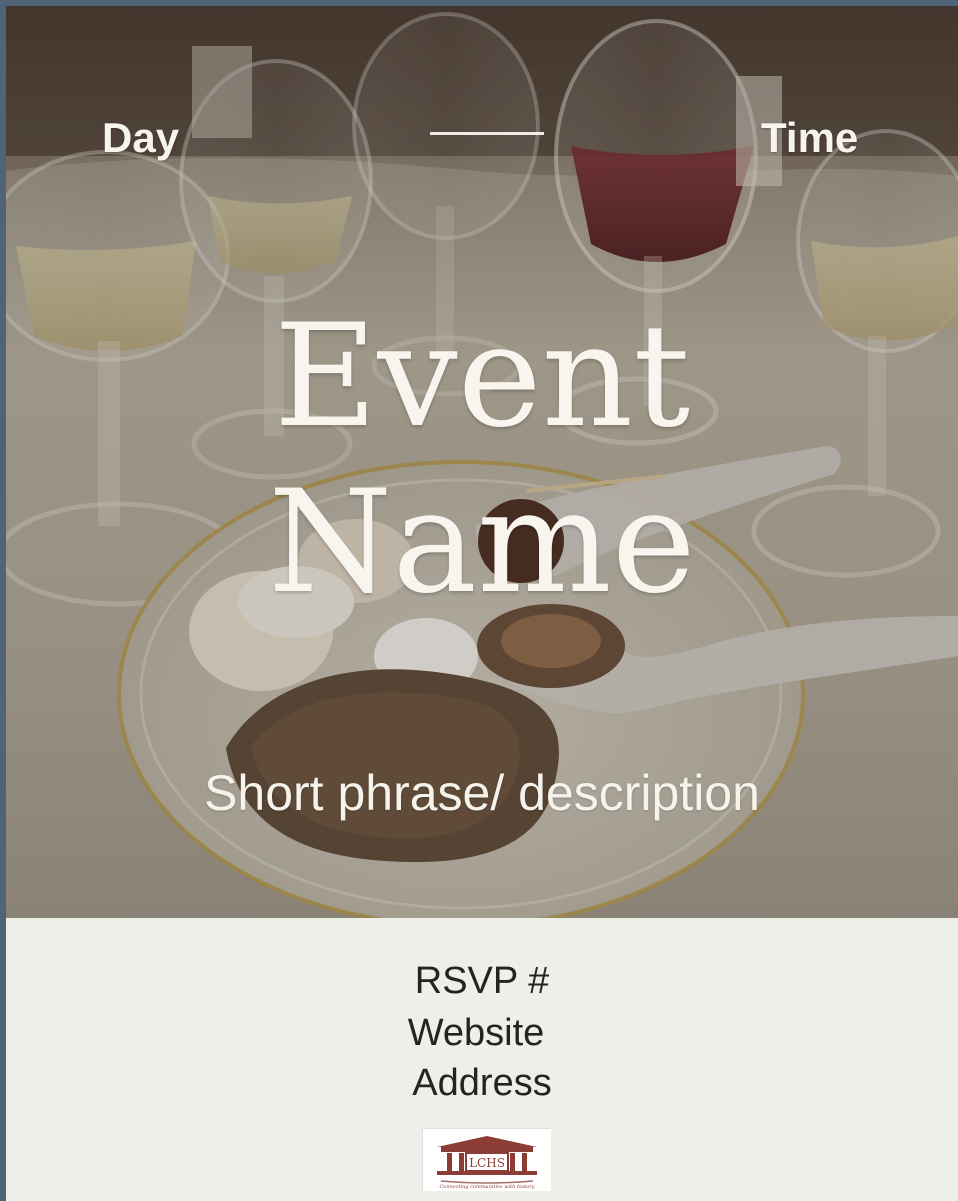  Describe the element at coordinates (482, 376) in the screenshot. I see `event-title-line-1: Event` at that location.